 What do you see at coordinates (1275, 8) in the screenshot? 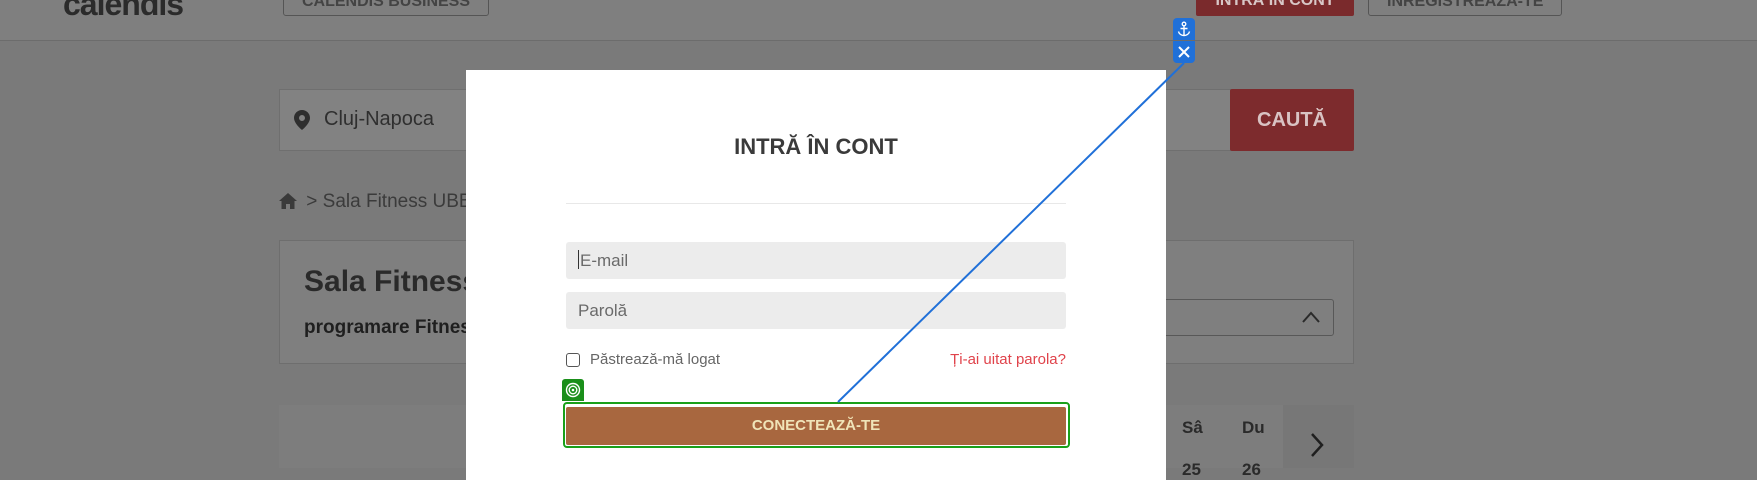
I see `header-login-button: INTRĂ ÎN CONT` at bounding box center [1275, 8].